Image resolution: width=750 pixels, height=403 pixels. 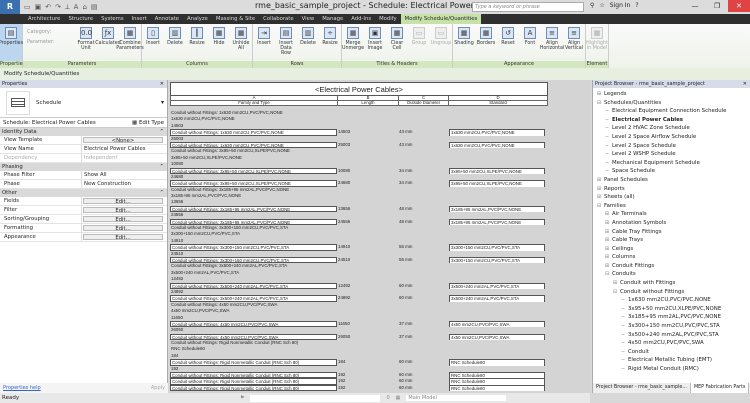 What do you see at coordinates (367, 286) in the screenshot?
I see `table-cell: 12492` at bounding box center [367, 286].